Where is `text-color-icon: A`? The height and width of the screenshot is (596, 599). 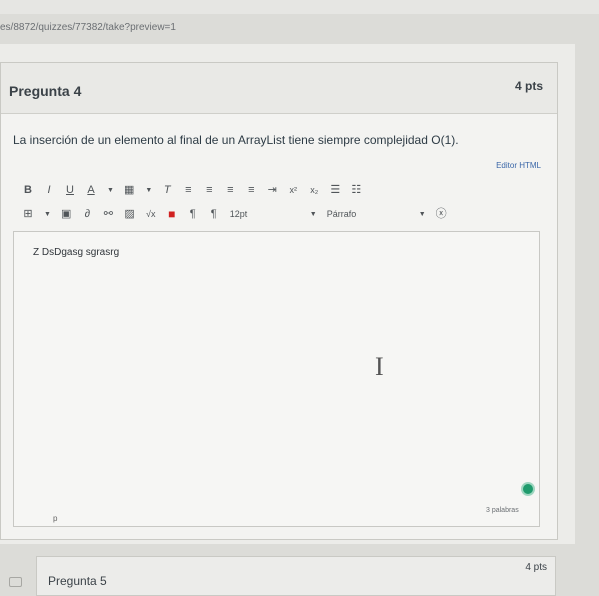
text-color-icon: A is located at coordinates (91, 190).